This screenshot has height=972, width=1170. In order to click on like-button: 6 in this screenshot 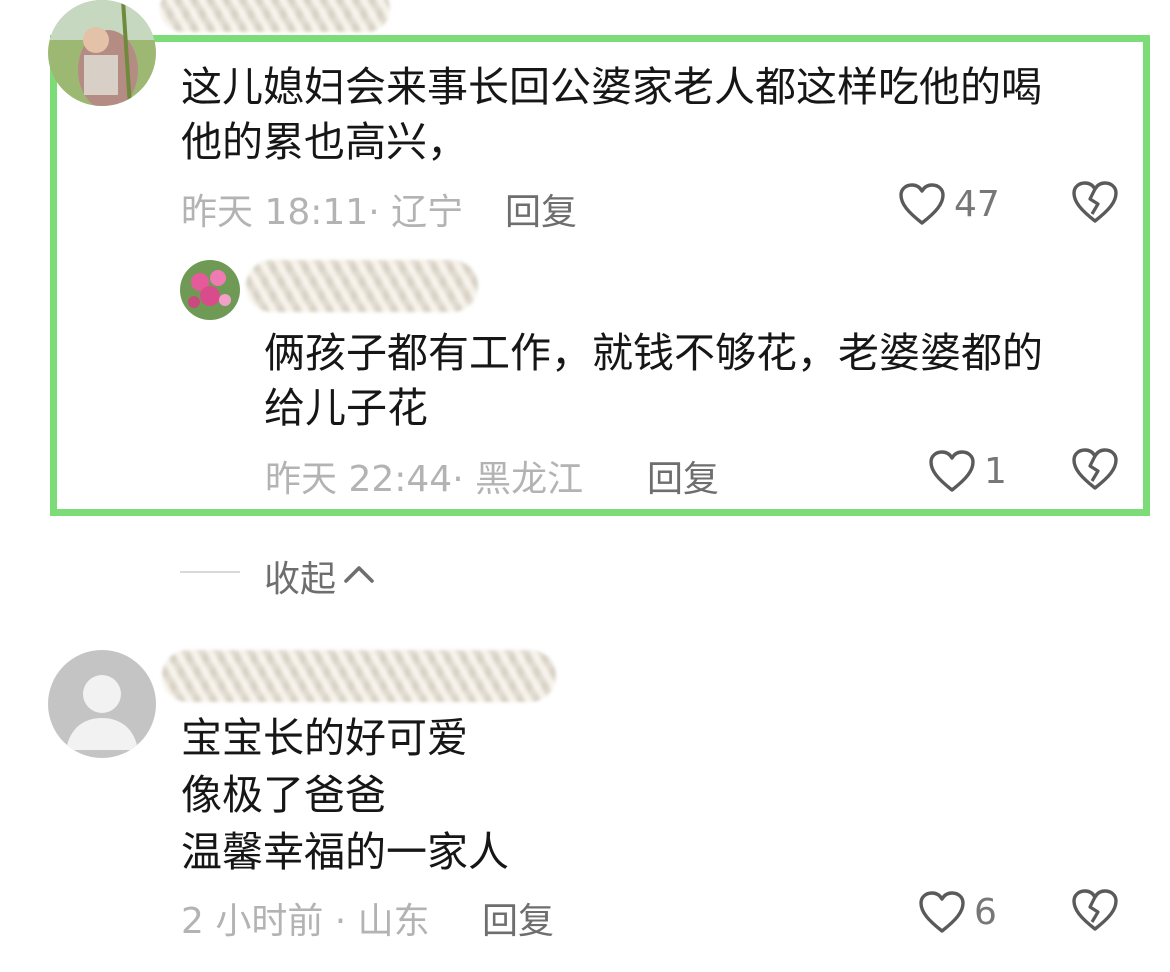, I will do `click(957, 912)`.